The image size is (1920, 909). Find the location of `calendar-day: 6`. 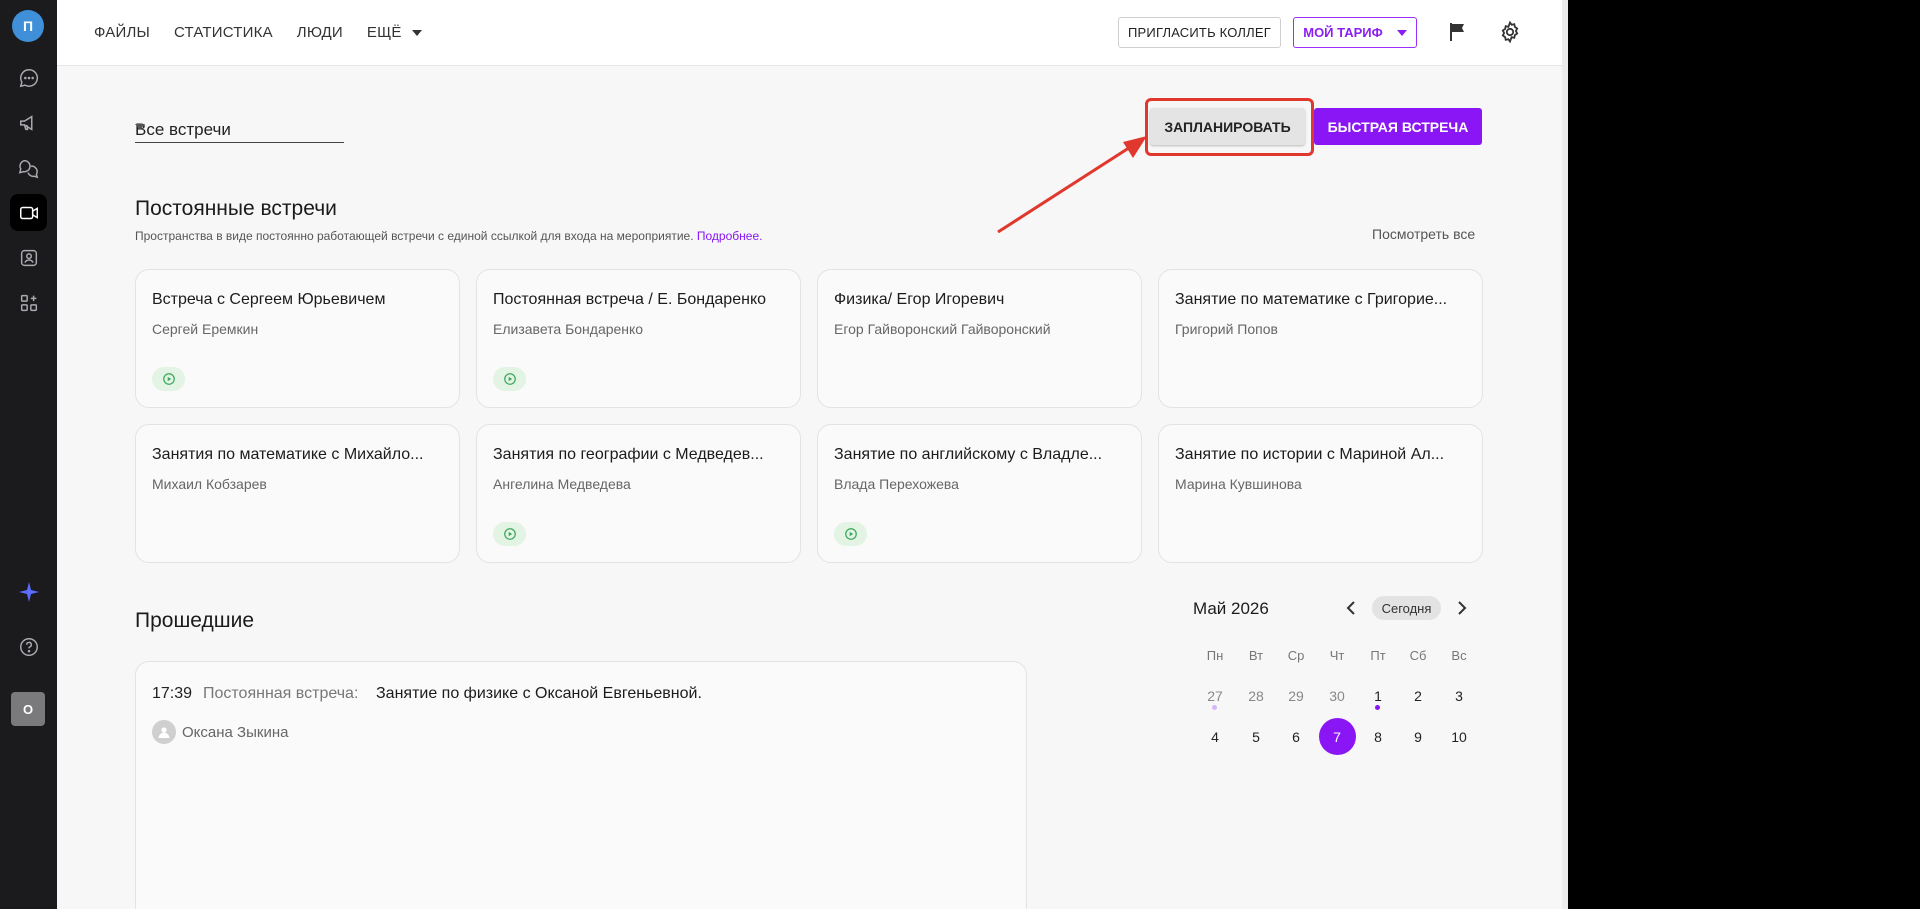

calendar-day: 6 is located at coordinates (1296, 737).